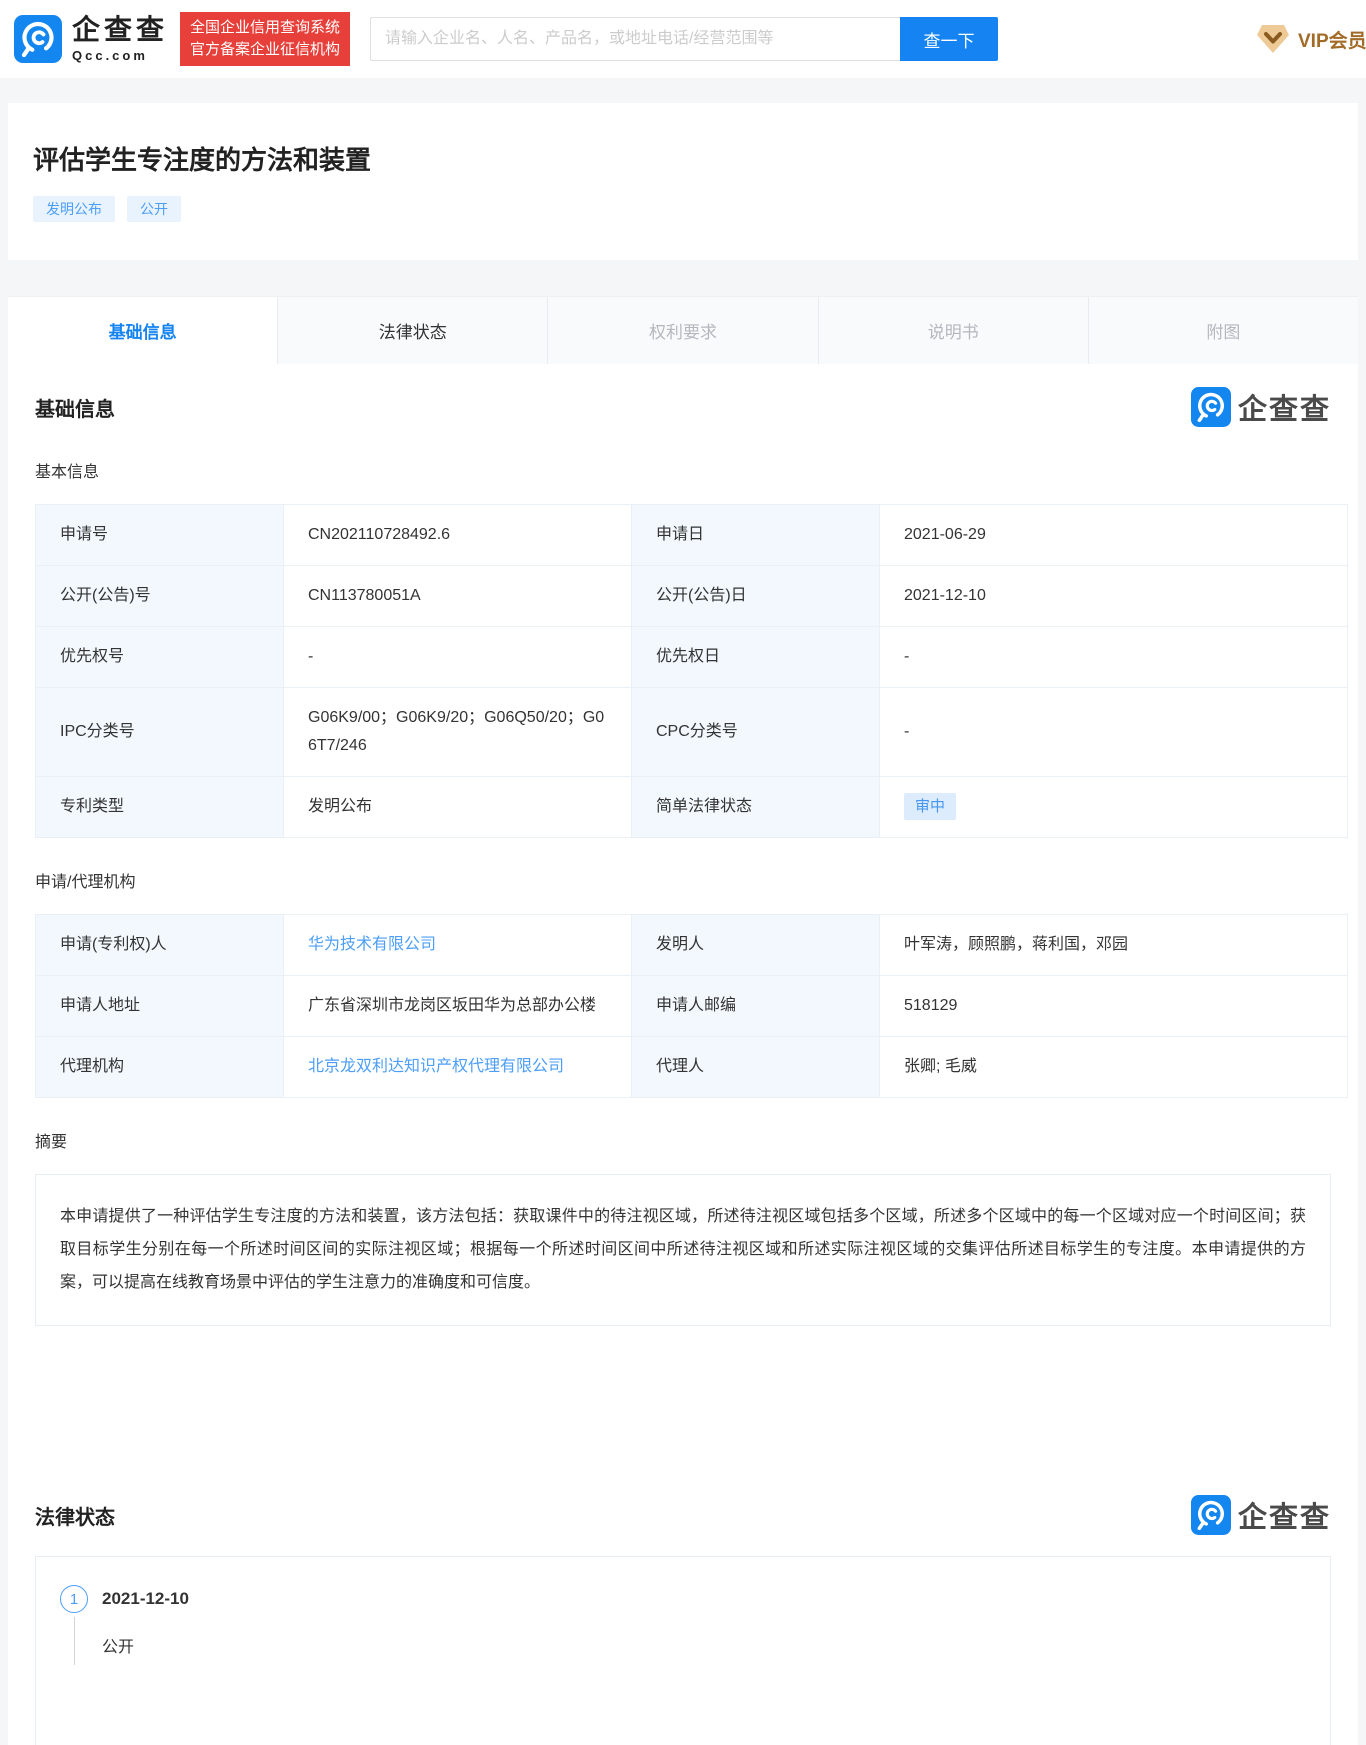 The image size is (1366, 1745). What do you see at coordinates (154, 209) in the screenshot?
I see `tag-public: 公开` at bounding box center [154, 209].